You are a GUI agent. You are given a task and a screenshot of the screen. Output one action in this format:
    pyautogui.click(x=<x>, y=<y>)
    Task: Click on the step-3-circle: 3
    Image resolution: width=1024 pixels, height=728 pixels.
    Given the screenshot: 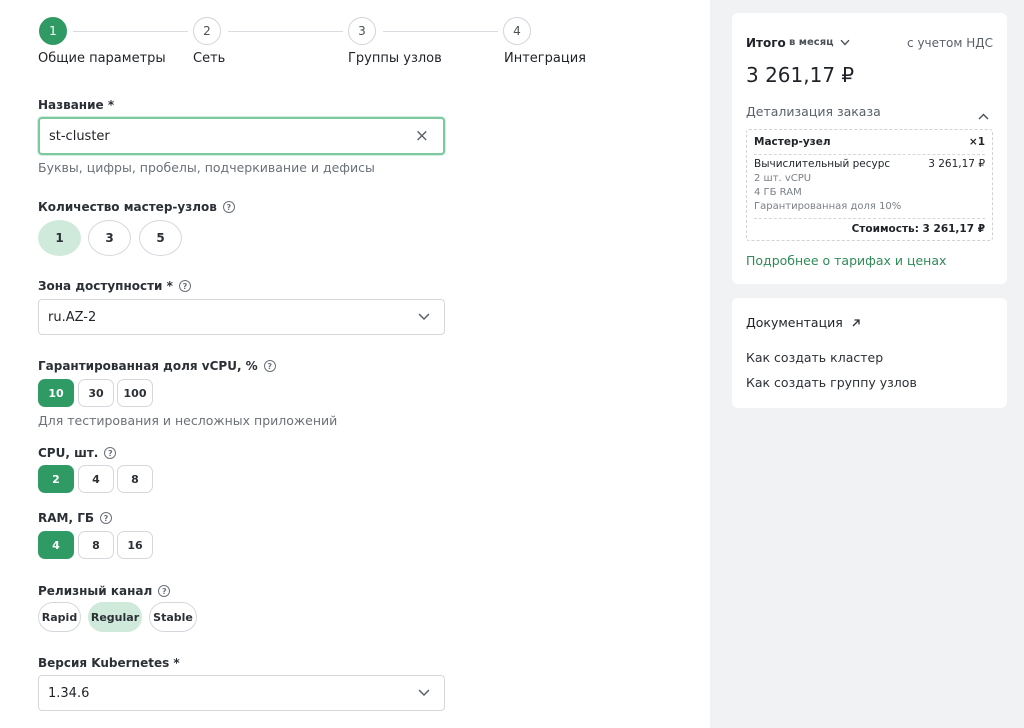 What is the action you would take?
    pyautogui.click(x=362, y=31)
    